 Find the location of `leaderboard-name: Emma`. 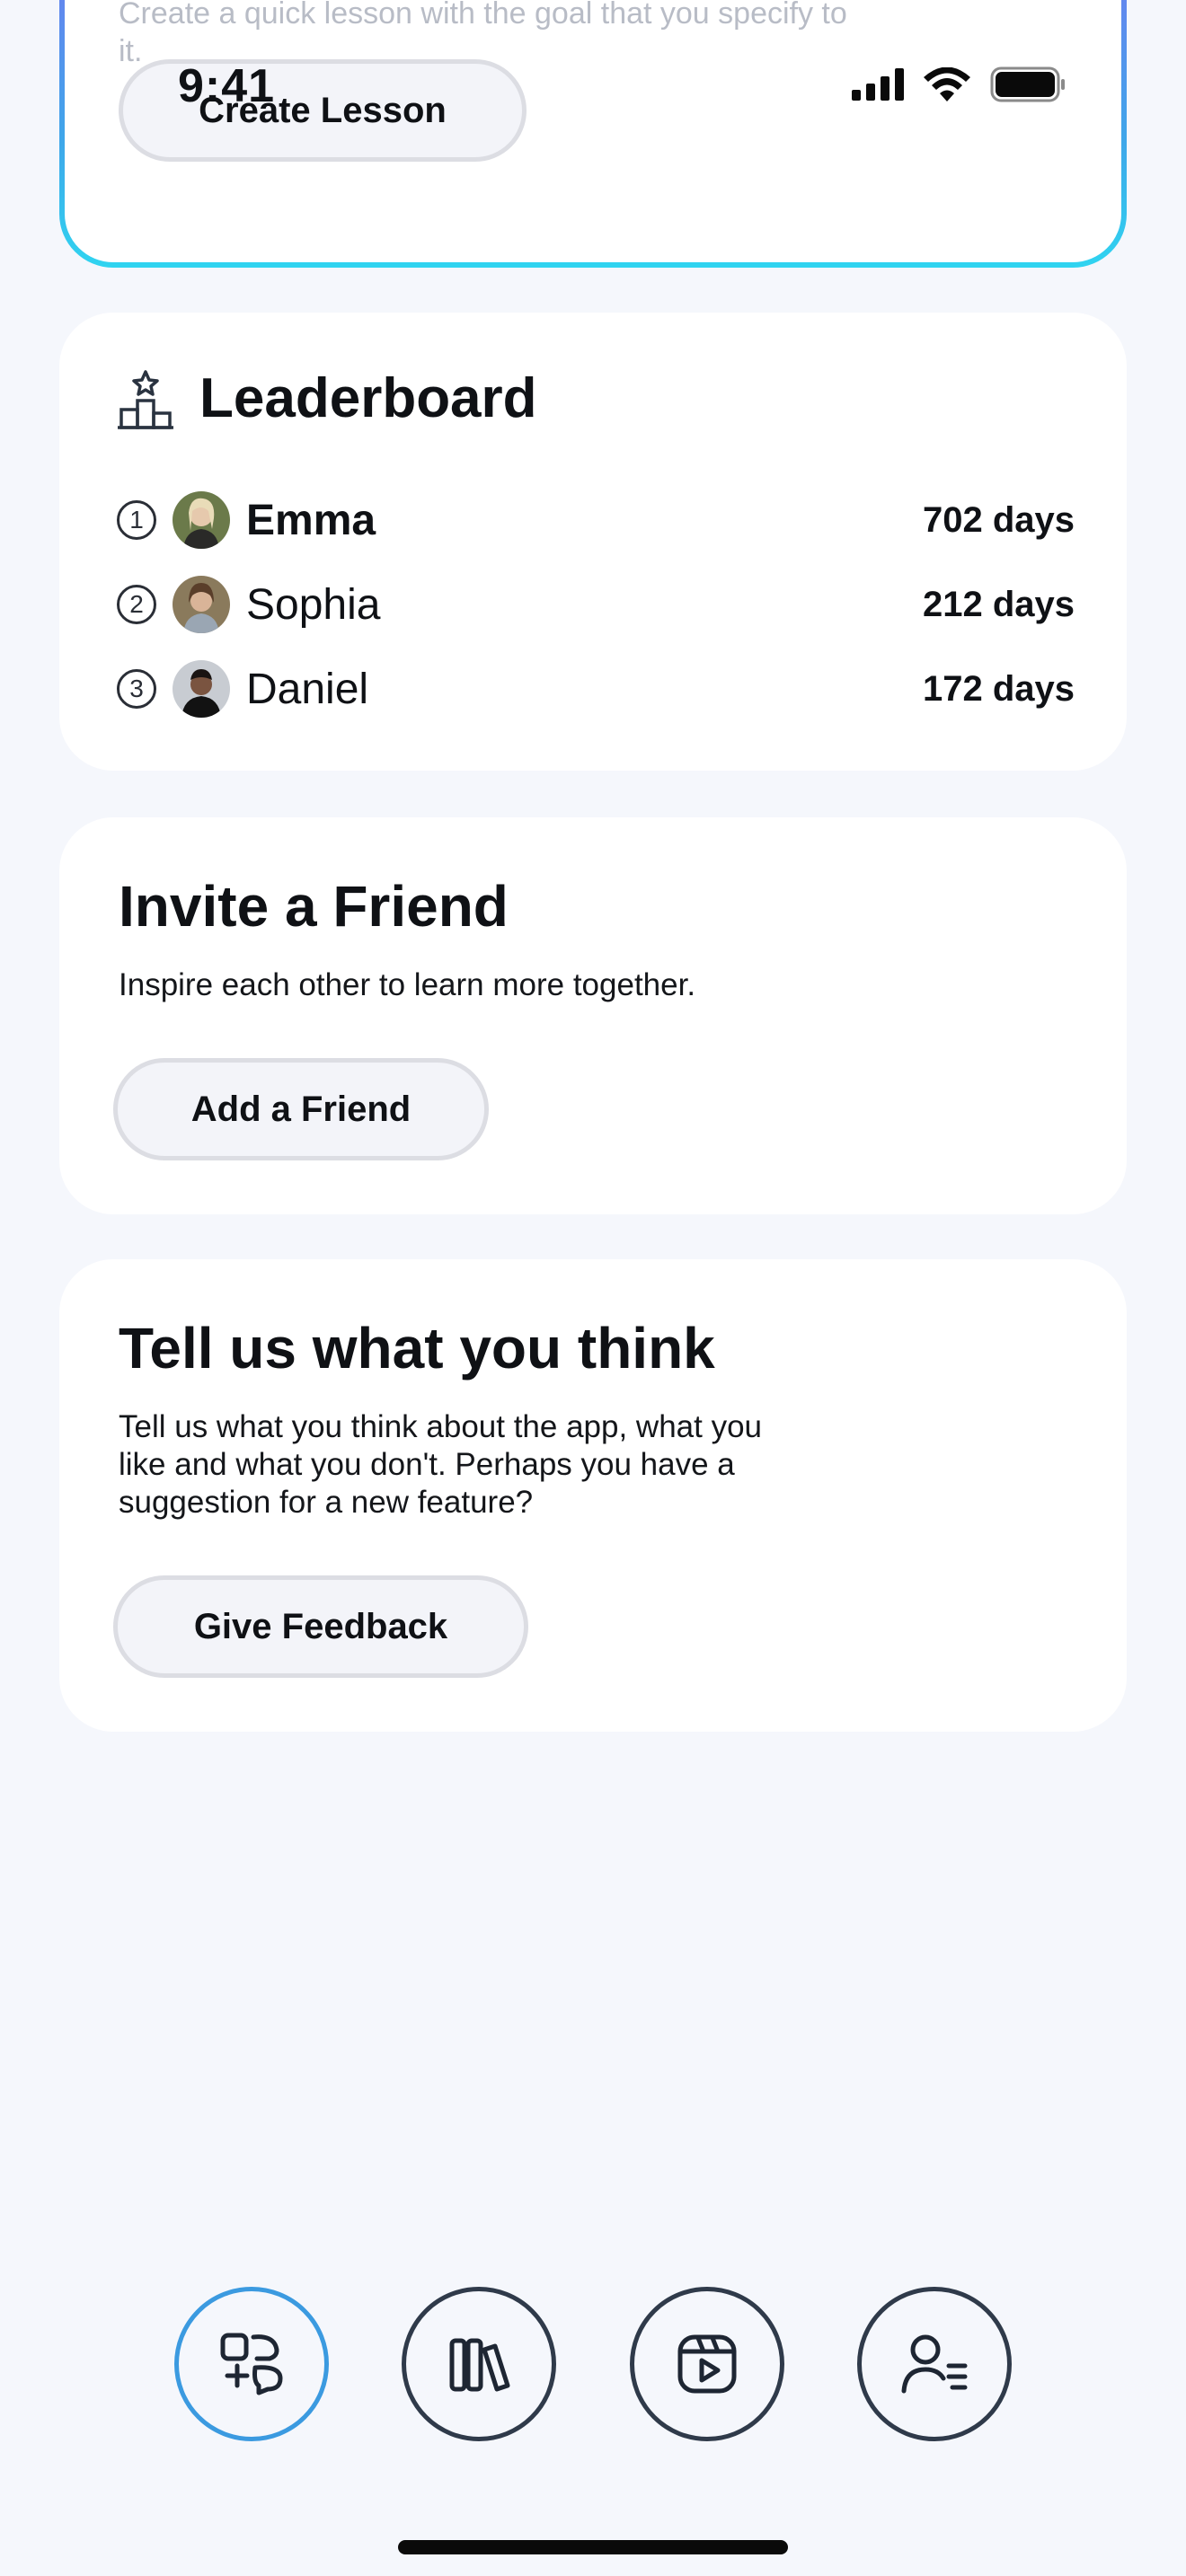

leaderboard-name: Emma is located at coordinates (311, 520).